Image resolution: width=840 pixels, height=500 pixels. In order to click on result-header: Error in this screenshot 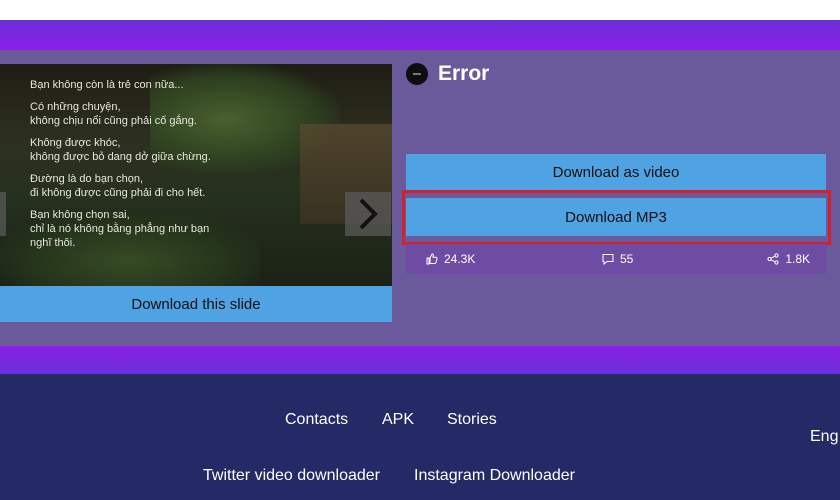, I will do `click(447, 74)`.